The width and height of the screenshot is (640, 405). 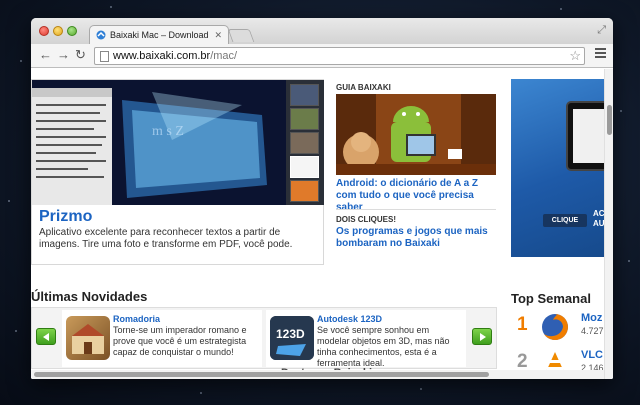 I want to click on top-item: 1 Moz 4.727, so click(x=557, y=328).